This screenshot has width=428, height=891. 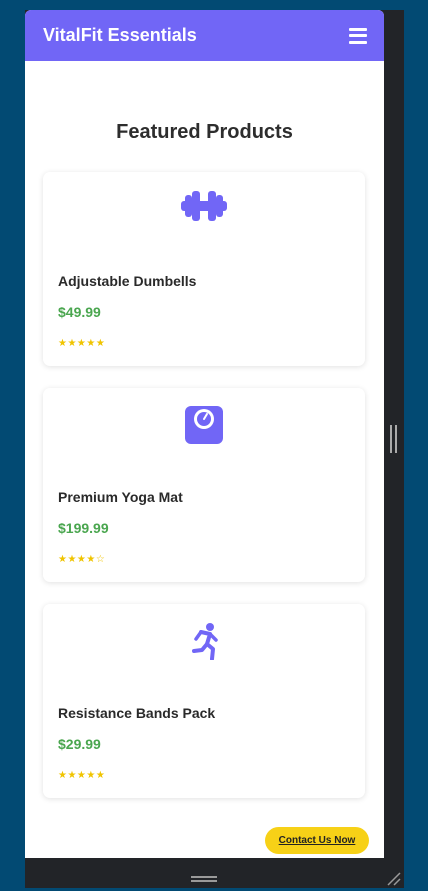 I want to click on product-name: Adjustable Dumbells, so click(x=127, y=281).